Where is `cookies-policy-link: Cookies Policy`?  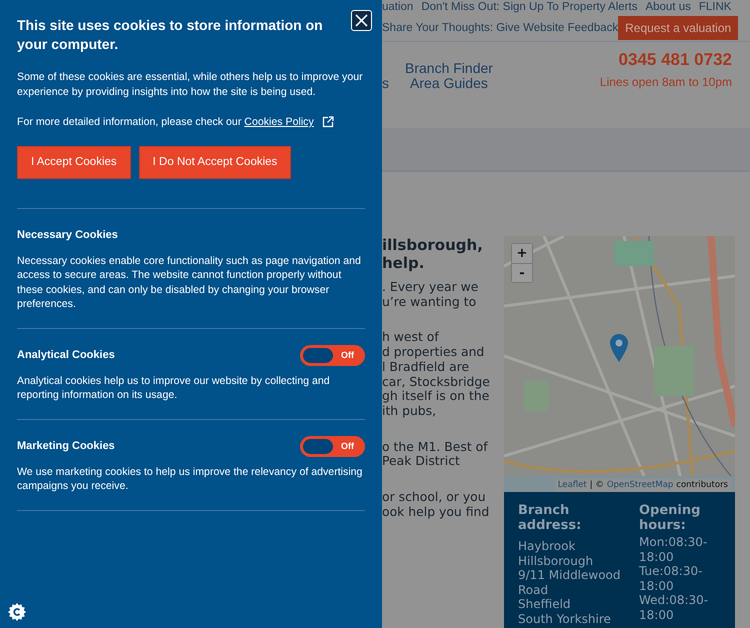
cookies-policy-link: Cookies Policy is located at coordinates (279, 122).